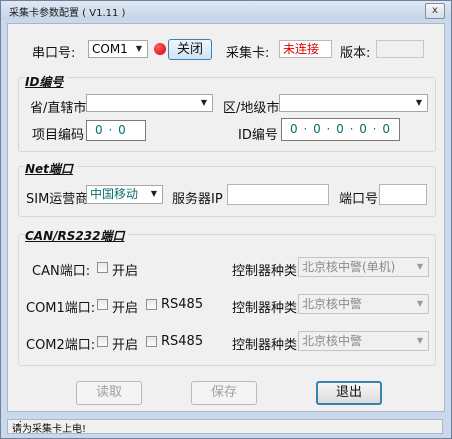 This screenshot has width=452, height=439. What do you see at coordinates (182, 341) in the screenshot?
I see `com2-rs485-label: RS485` at bounding box center [182, 341].